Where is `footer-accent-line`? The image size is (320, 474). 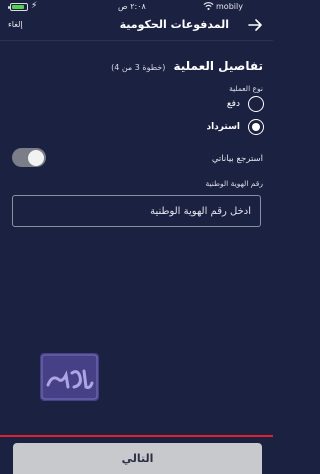
footer-accent-line is located at coordinates (136, 436).